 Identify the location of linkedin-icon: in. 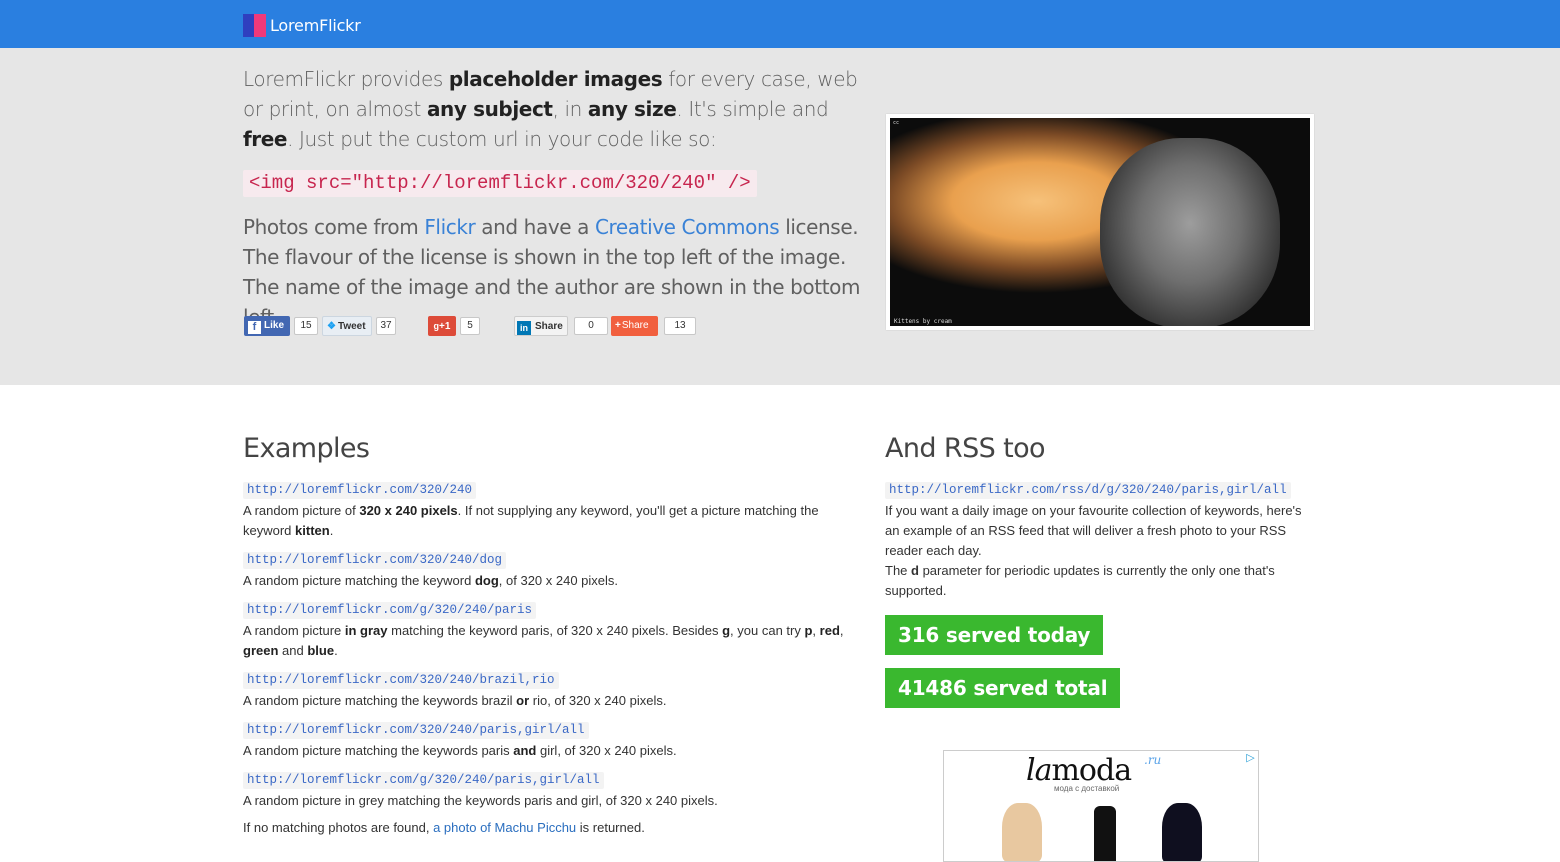
(524, 328).